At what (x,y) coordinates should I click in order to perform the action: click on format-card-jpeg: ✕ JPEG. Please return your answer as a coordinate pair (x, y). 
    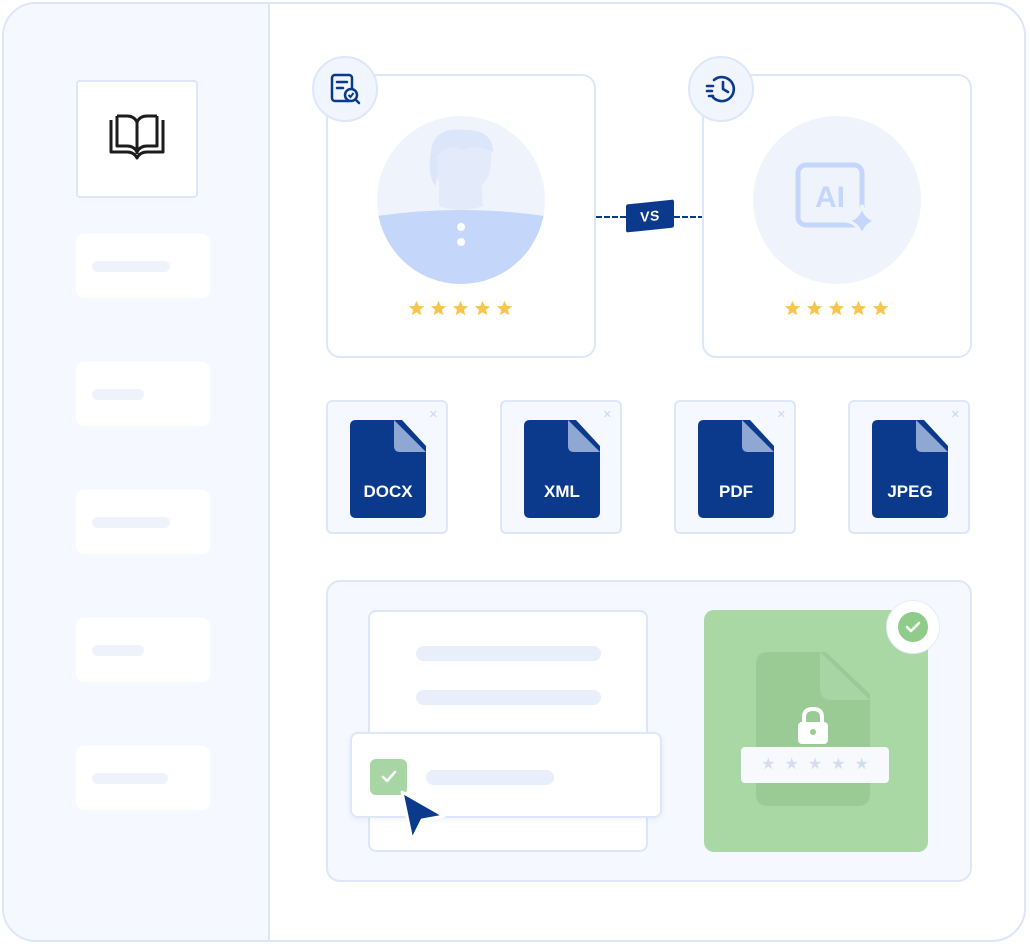
    Looking at the image, I should click on (909, 467).